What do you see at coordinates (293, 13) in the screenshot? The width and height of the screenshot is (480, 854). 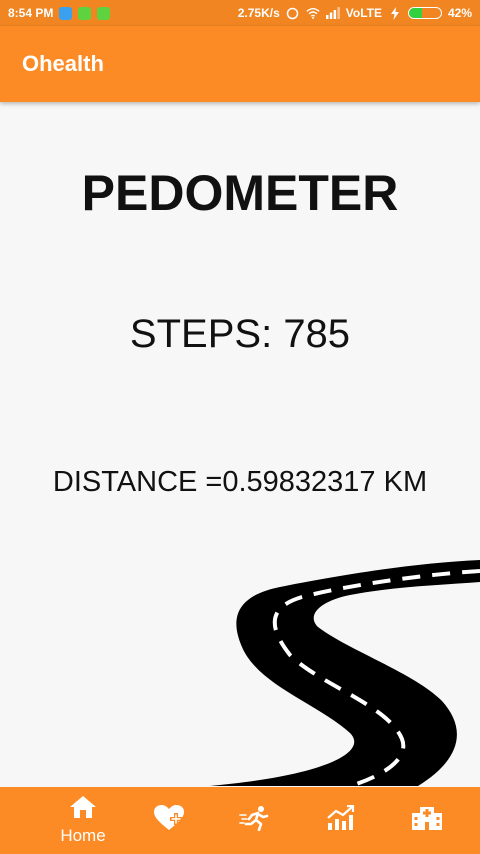 I see `alarm-icon` at bounding box center [293, 13].